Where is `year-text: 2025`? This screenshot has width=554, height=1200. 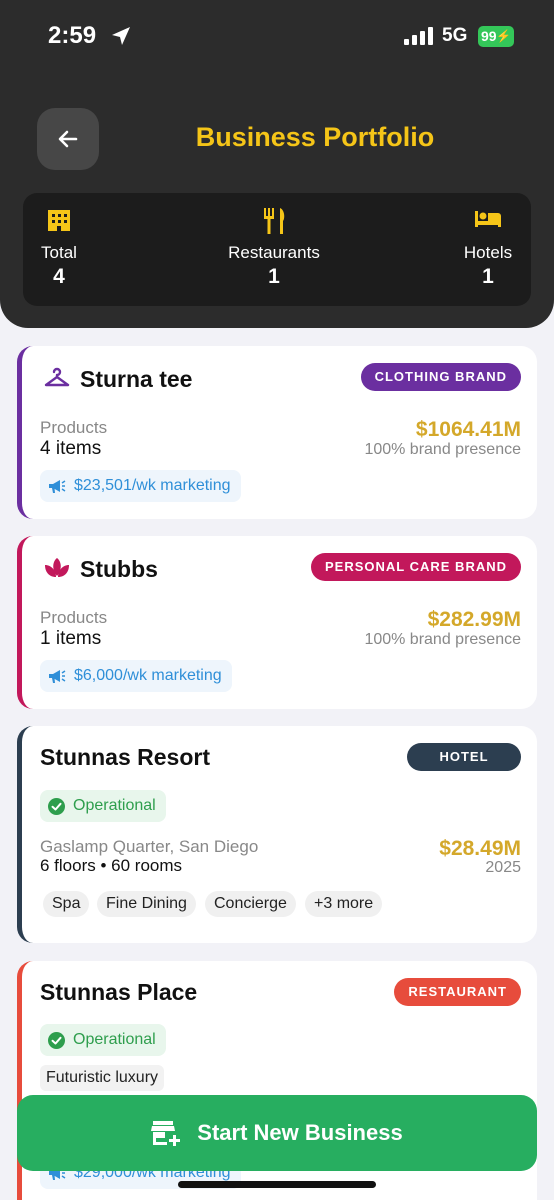 year-text: 2025 is located at coordinates (503, 867).